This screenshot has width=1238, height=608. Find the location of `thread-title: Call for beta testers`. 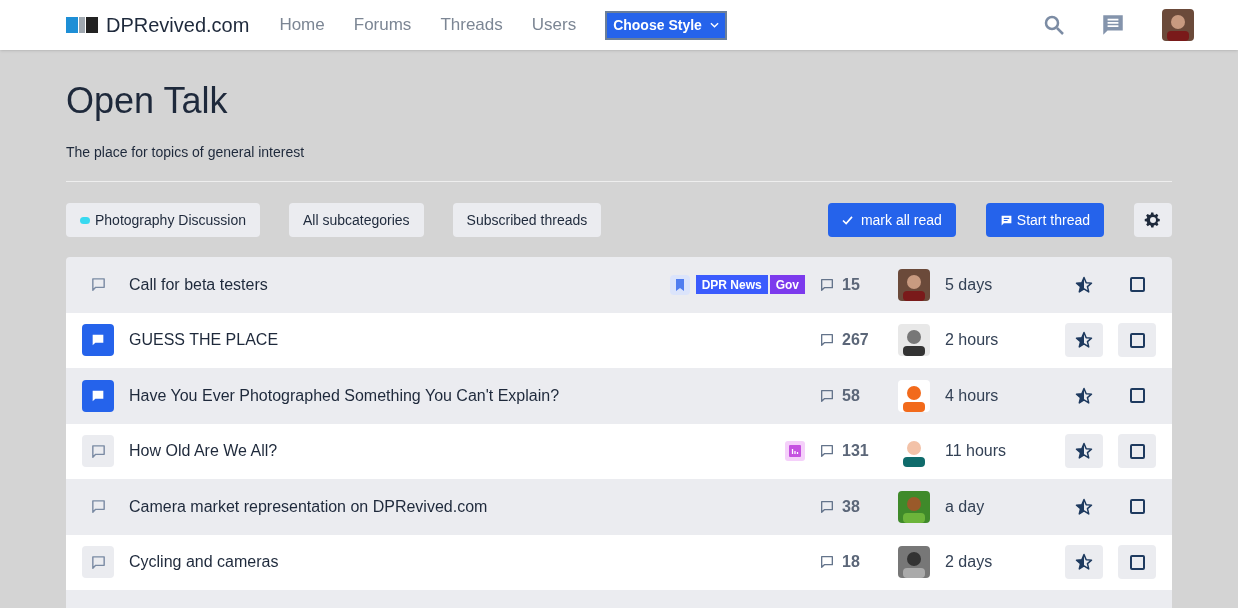

thread-title: Call for beta testers is located at coordinates (198, 284).